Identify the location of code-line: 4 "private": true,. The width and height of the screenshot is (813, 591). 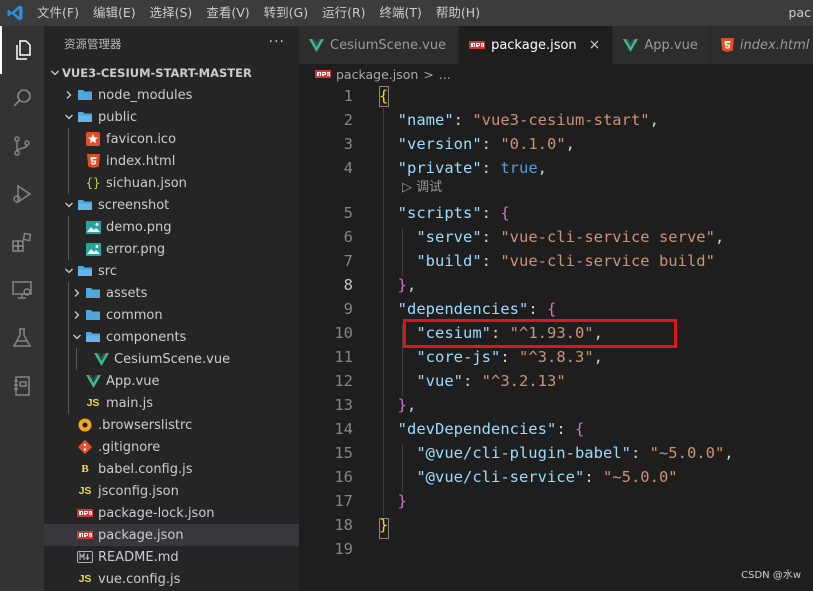
(556, 168).